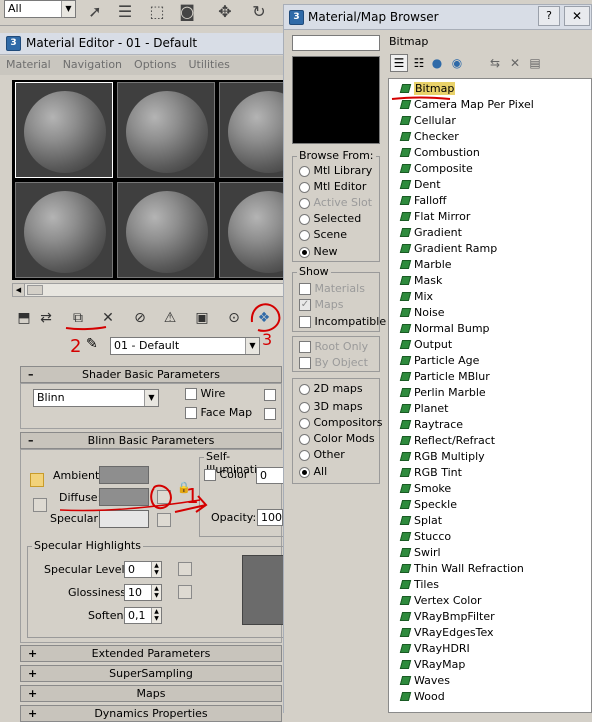 Image resolution: width=592 pixels, height=722 pixels. Describe the element at coordinates (421, 98) in the screenshot. I see `underline-bitmap-annotation` at that location.